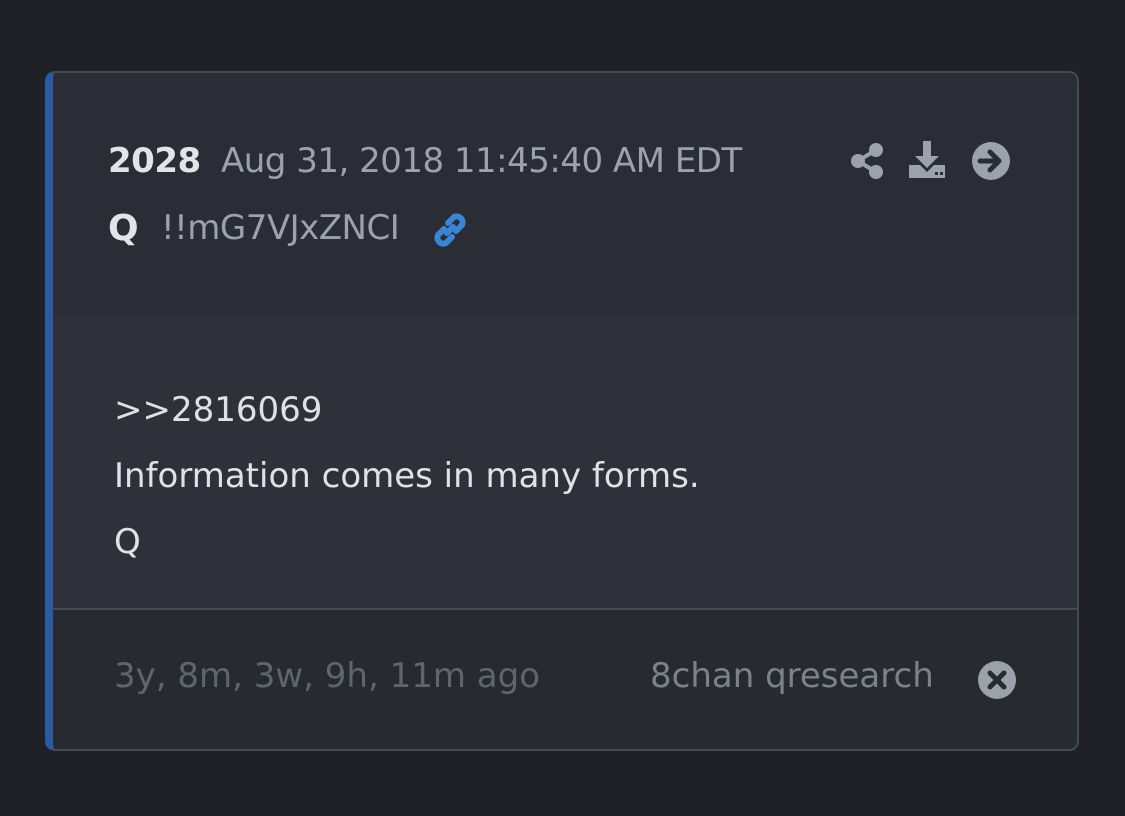 The width and height of the screenshot is (1125, 816). What do you see at coordinates (991, 161) in the screenshot?
I see `arrow-right-circle-icon` at bounding box center [991, 161].